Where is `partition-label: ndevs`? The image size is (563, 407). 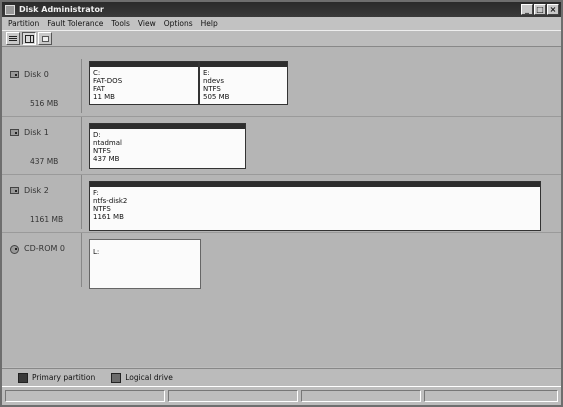 partition-label: ndevs is located at coordinates (213, 81).